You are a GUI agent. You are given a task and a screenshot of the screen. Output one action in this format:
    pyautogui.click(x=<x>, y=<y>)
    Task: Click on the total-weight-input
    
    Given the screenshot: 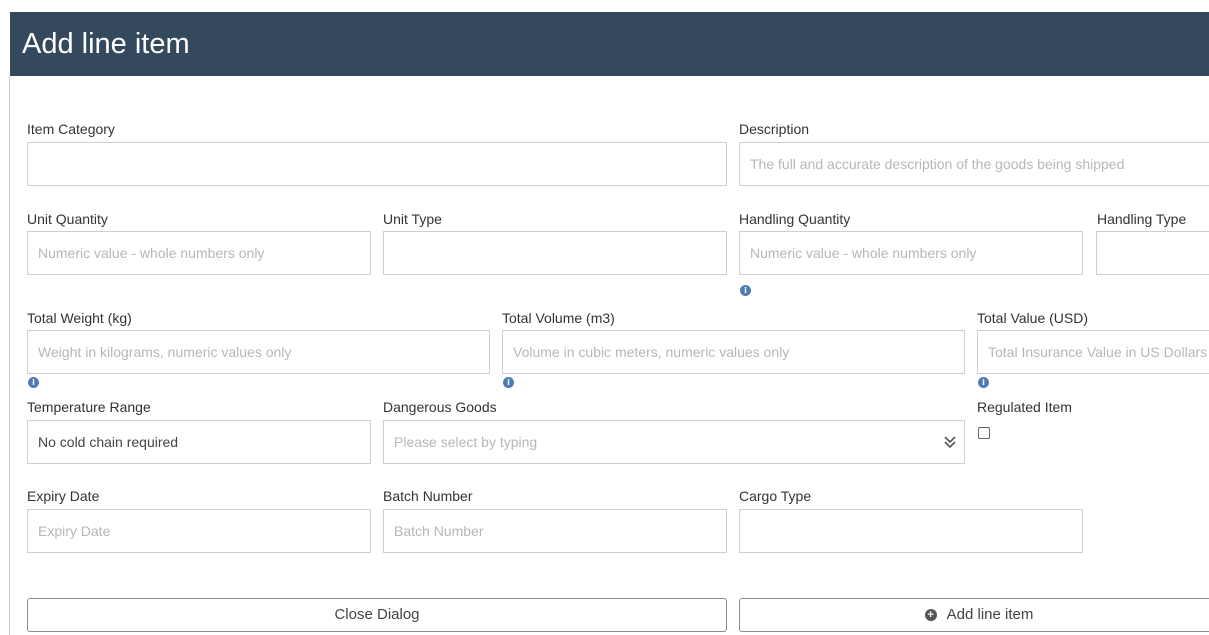 What is the action you would take?
    pyautogui.click(x=258, y=352)
    